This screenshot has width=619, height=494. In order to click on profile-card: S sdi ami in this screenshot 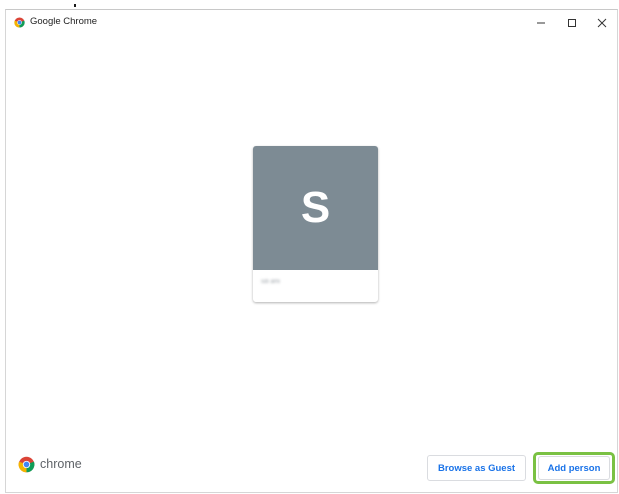, I will do `click(315, 224)`.